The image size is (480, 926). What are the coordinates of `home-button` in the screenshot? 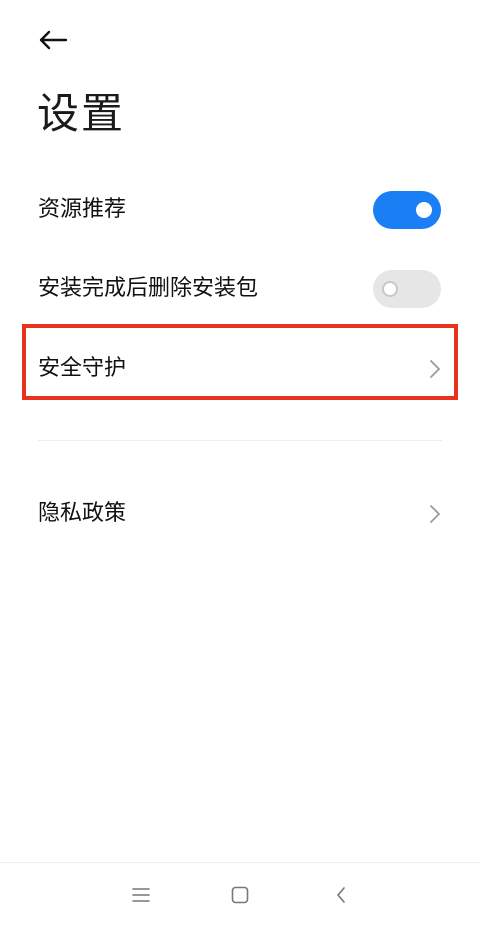 It's located at (240, 895).